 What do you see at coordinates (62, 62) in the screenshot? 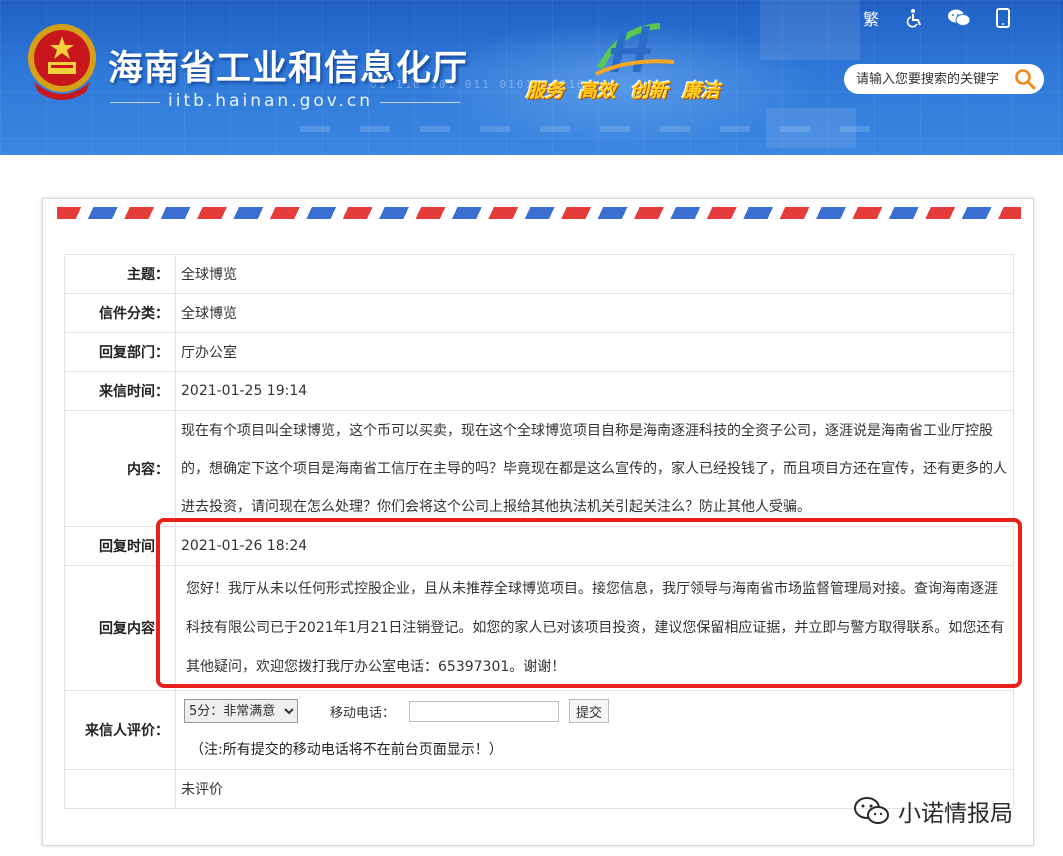
I see `national-emblem-icon` at bounding box center [62, 62].